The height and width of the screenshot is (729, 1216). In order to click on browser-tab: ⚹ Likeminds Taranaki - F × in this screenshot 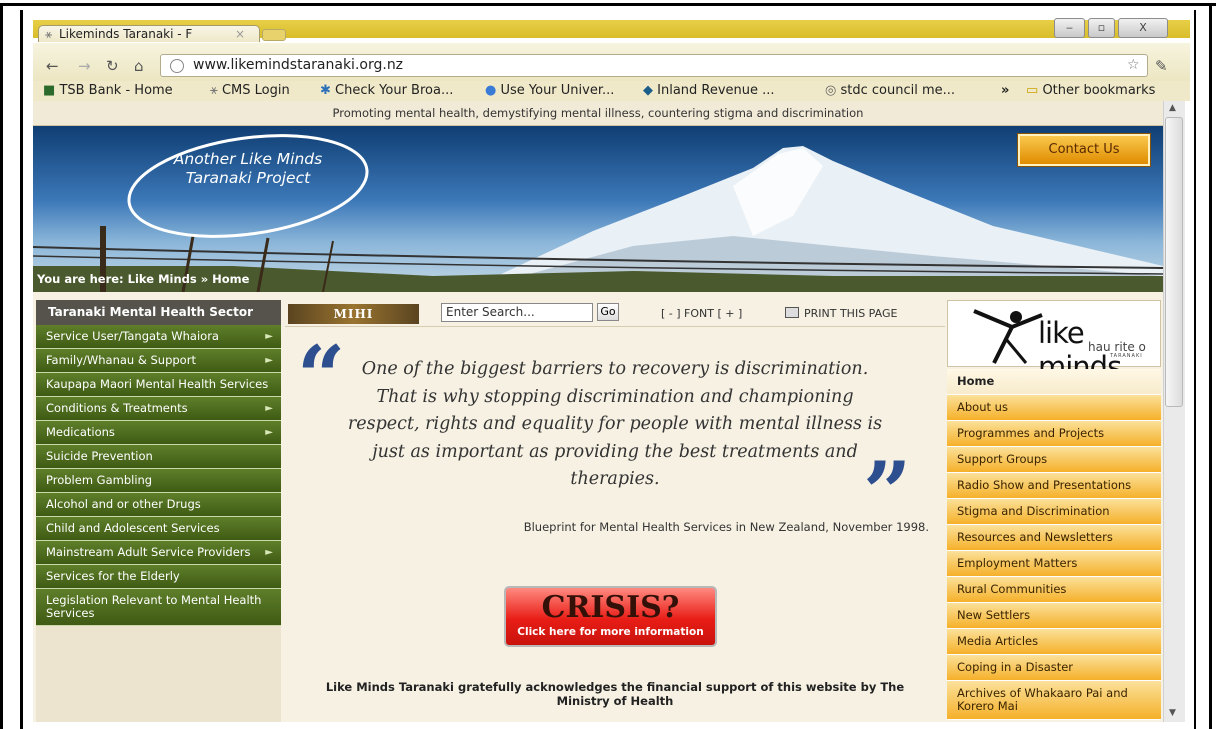, I will do `click(149, 33)`.